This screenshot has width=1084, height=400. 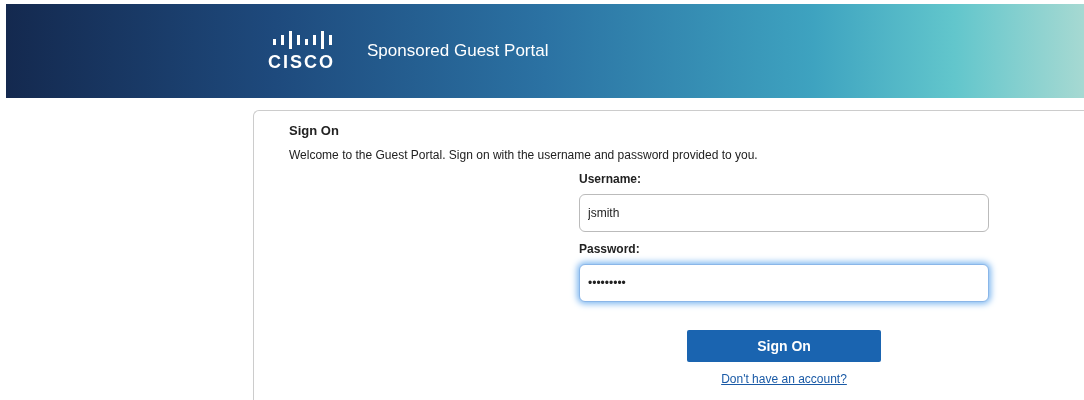 I want to click on welcome-text: Welcome to the Guest Portal. Sign on with the username and password provided to you., so click(x=524, y=155).